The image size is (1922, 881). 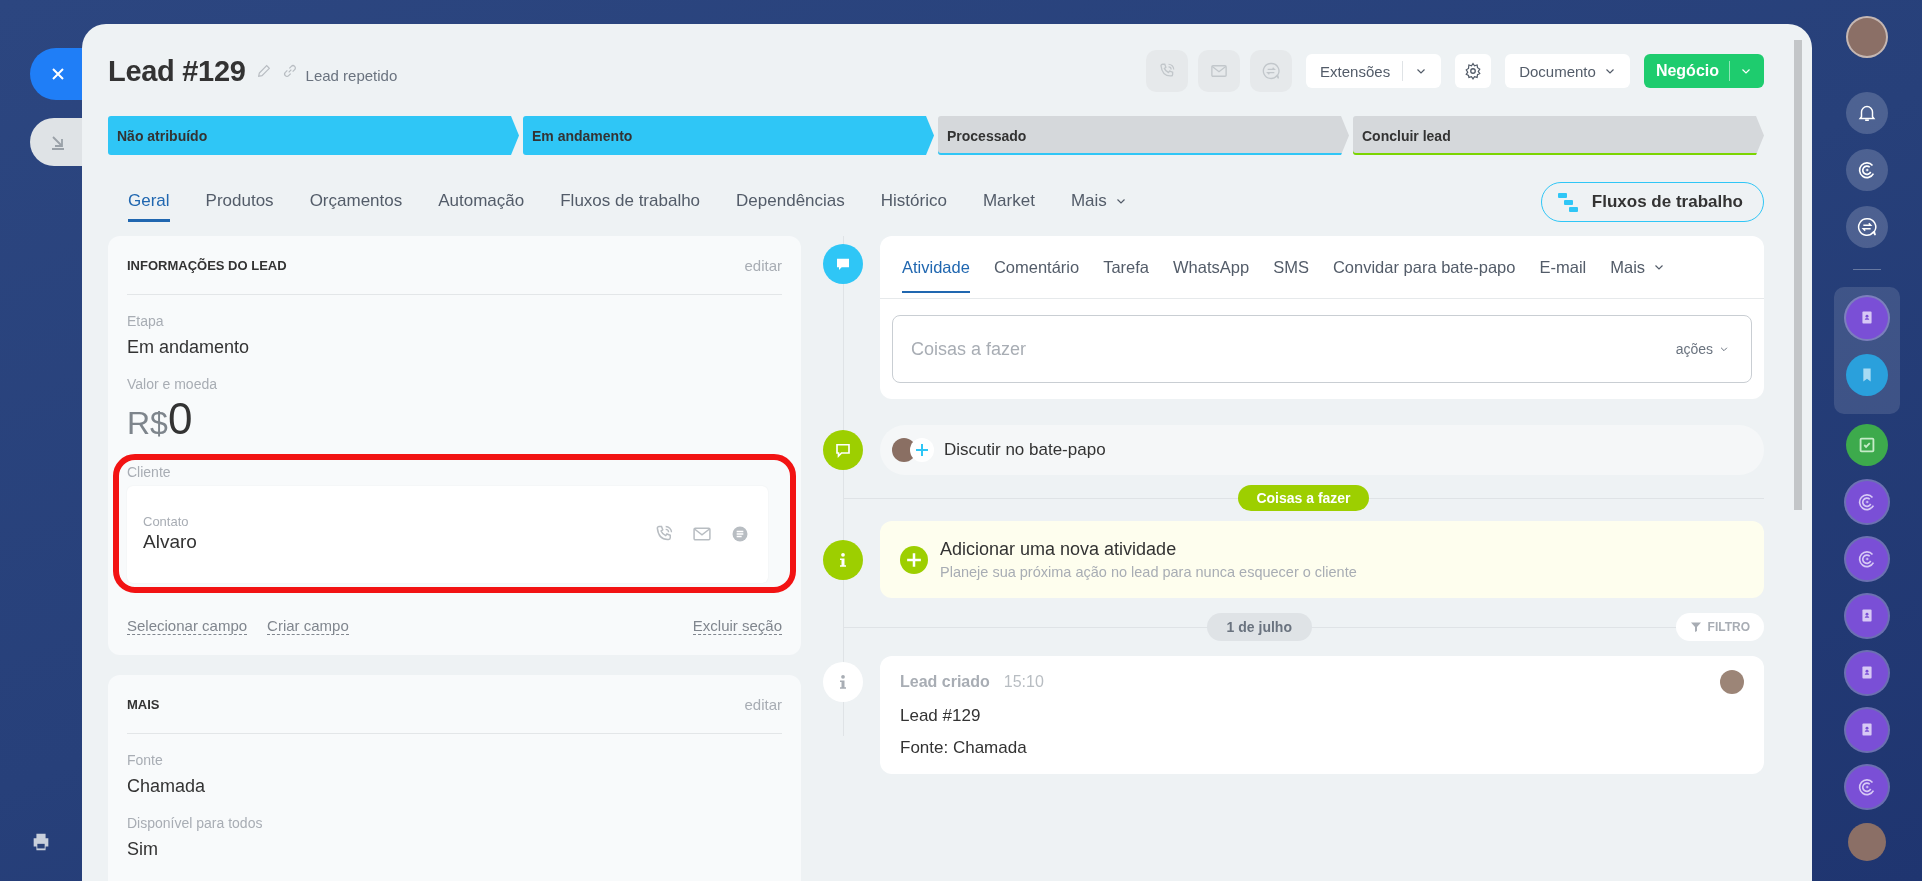 What do you see at coordinates (1059, 549) in the screenshot?
I see `new-activity-title: Adicionar uma nova atividade` at bounding box center [1059, 549].